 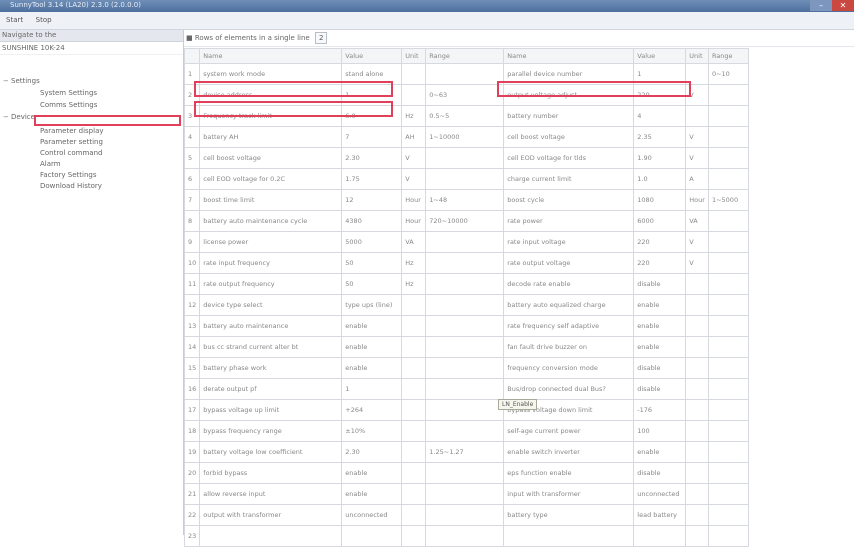 What do you see at coordinates (660, 410) in the screenshot?
I see `param-value: -176` at bounding box center [660, 410].